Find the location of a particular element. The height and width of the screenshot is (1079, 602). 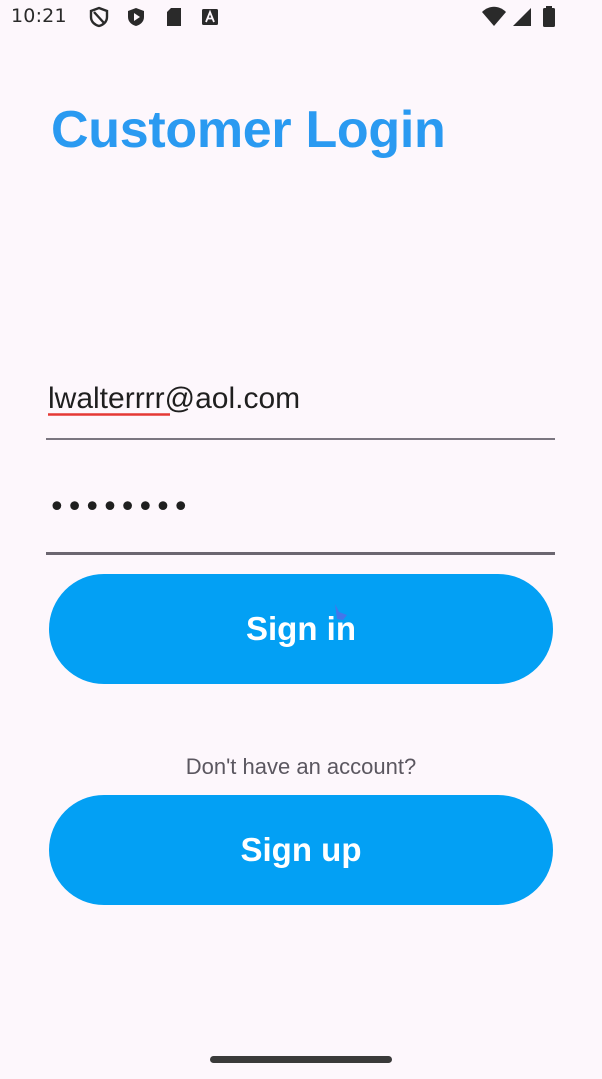

play-protect-icon is located at coordinates (136, 17).